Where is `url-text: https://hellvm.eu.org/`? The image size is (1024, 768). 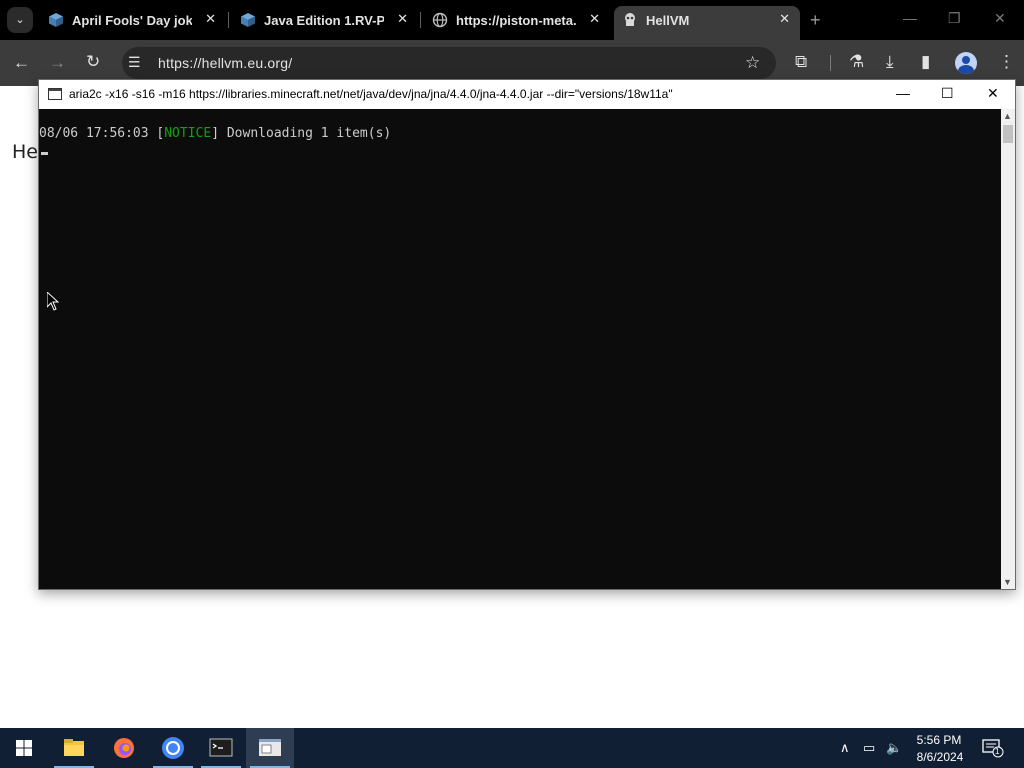
url-text: https://hellvm.eu.org/ is located at coordinates (225, 63).